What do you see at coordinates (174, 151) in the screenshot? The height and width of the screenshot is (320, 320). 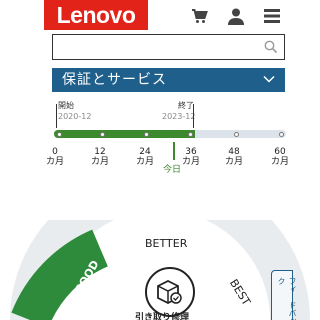 I see `today-marker` at bounding box center [174, 151].